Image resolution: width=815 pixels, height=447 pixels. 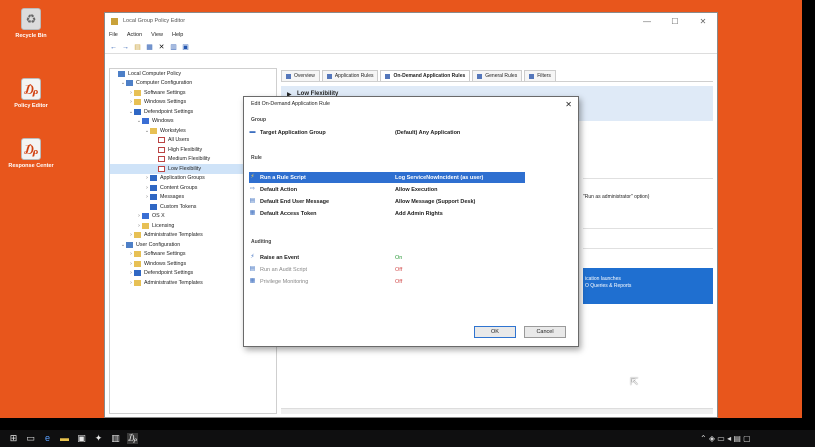 What do you see at coordinates (283, 177) in the screenshot?
I see `rule-row-label: Run a Rule Script` at bounding box center [283, 177].